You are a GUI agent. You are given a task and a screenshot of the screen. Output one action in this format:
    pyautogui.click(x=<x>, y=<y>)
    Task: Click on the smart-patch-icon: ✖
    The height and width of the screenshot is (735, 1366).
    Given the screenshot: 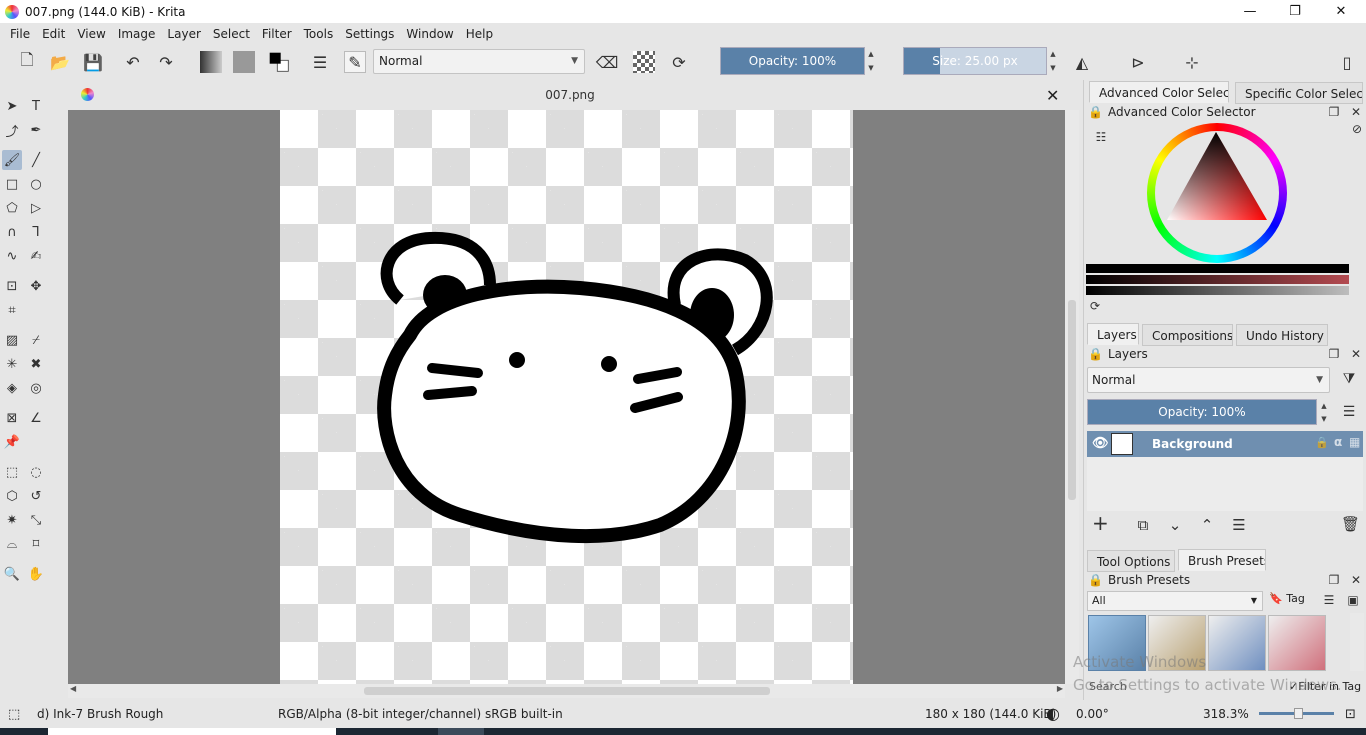 What is the action you would take?
    pyautogui.click(x=36, y=364)
    